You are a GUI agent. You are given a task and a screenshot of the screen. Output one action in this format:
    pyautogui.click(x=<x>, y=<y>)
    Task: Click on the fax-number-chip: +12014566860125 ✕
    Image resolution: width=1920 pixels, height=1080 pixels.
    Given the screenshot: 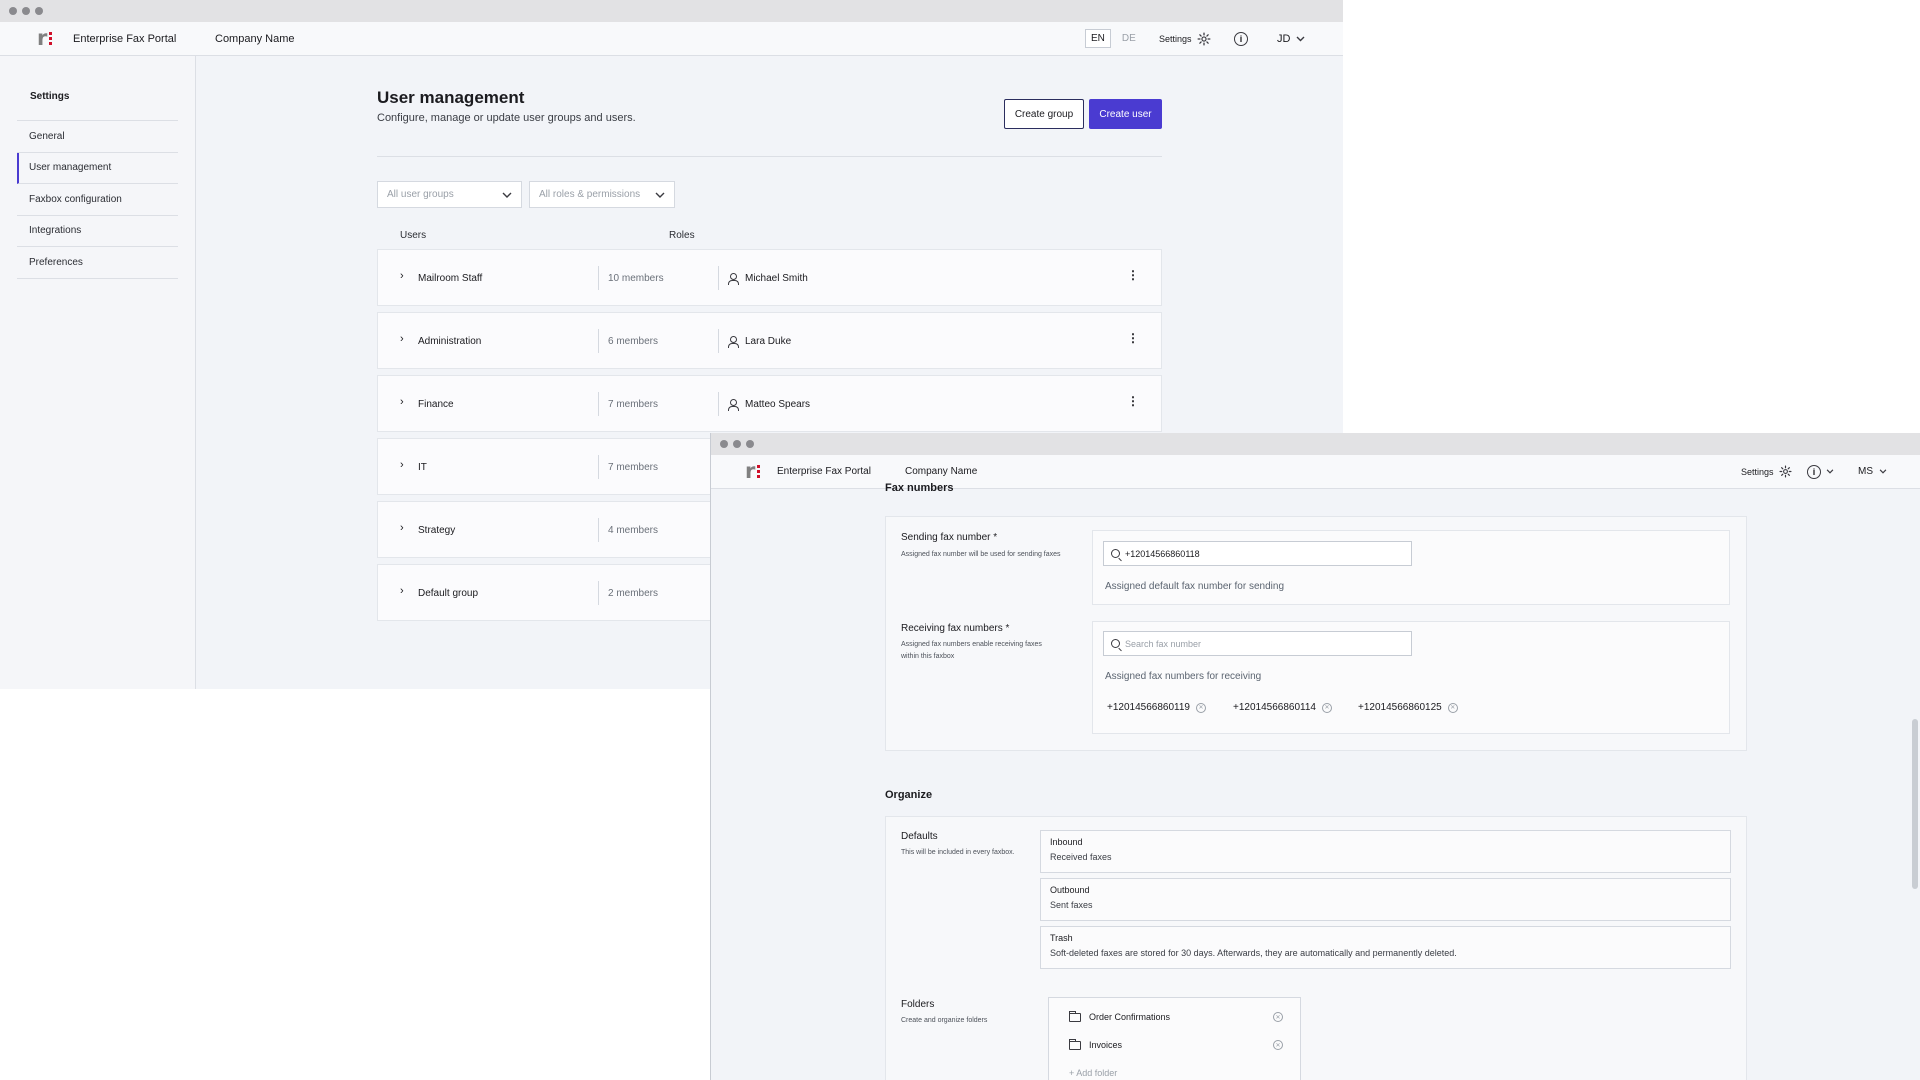 What is the action you would take?
    pyautogui.click(x=1408, y=707)
    